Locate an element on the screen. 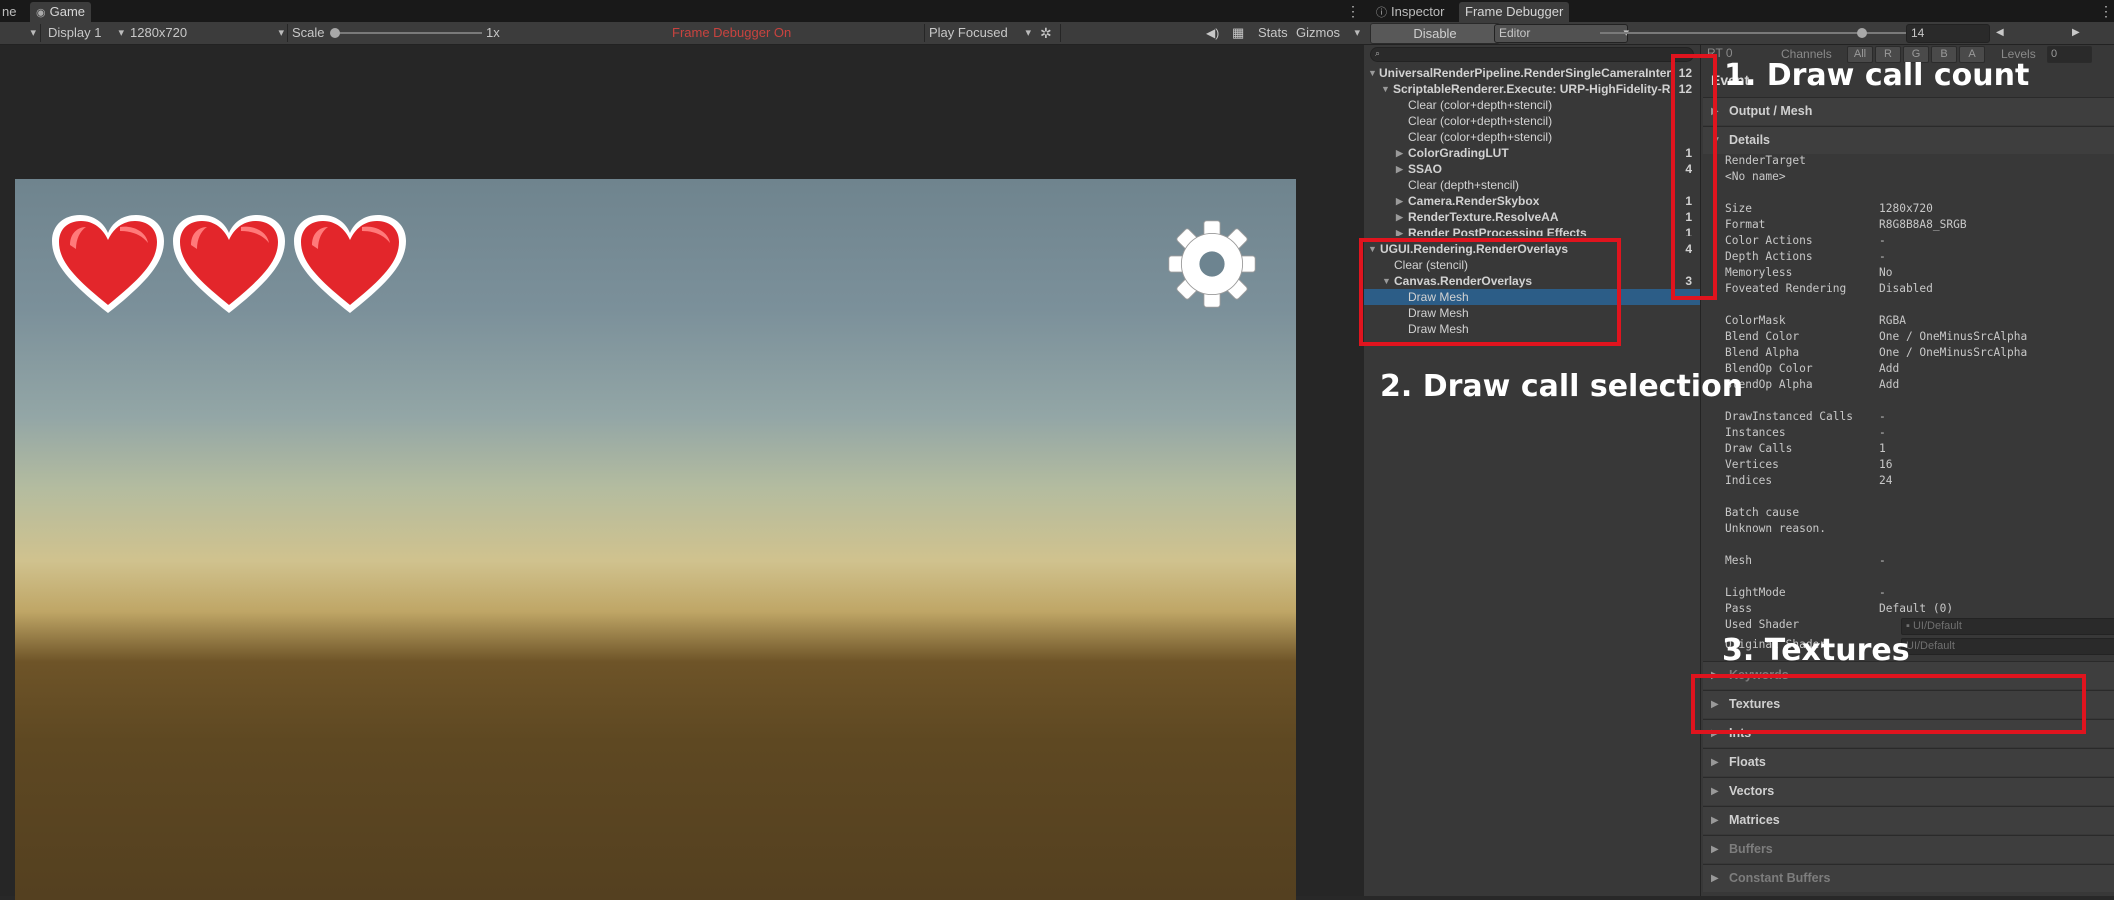 The image size is (2114, 900). batch-cause-label: Batch cause is located at coordinates (1762, 512).